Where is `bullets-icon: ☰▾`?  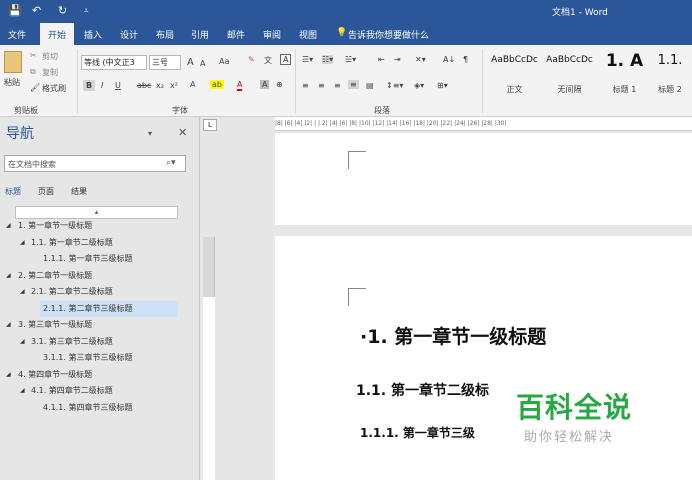
bullets-icon: ☰▾ is located at coordinates (307, 59).